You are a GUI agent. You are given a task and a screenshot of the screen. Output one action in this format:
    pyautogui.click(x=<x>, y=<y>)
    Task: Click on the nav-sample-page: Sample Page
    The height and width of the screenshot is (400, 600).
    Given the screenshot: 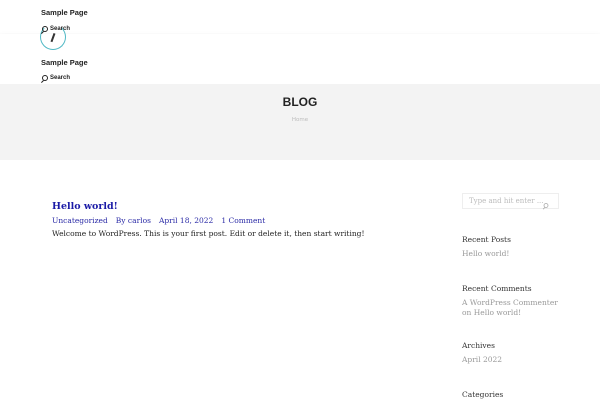 What is the action you would take?
    pyautogui.click(x=64, y=12)
    